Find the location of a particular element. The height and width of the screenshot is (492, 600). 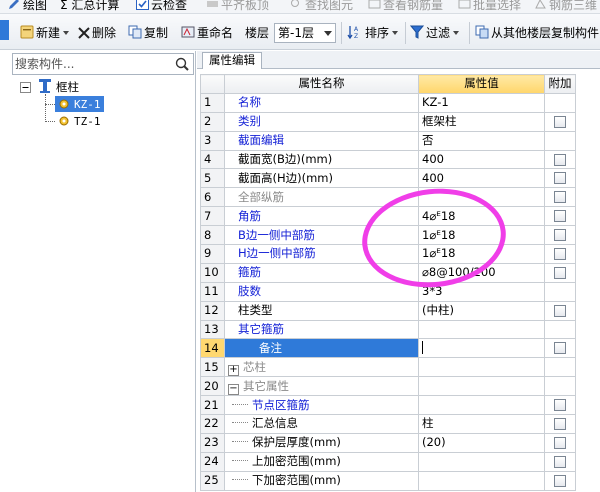

property-row: 7 角筋 4⌀ᴱ18 is located at coordinates (388, 216).